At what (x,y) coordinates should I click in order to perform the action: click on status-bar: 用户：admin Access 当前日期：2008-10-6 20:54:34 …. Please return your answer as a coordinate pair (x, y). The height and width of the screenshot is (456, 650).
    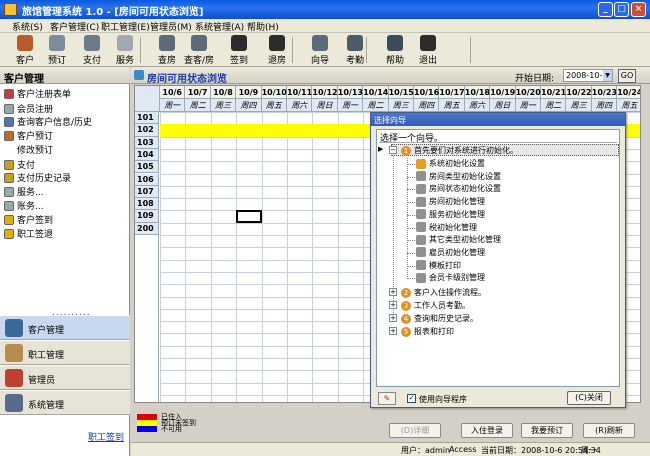
    Looking at the image, I should click on (390, 449).